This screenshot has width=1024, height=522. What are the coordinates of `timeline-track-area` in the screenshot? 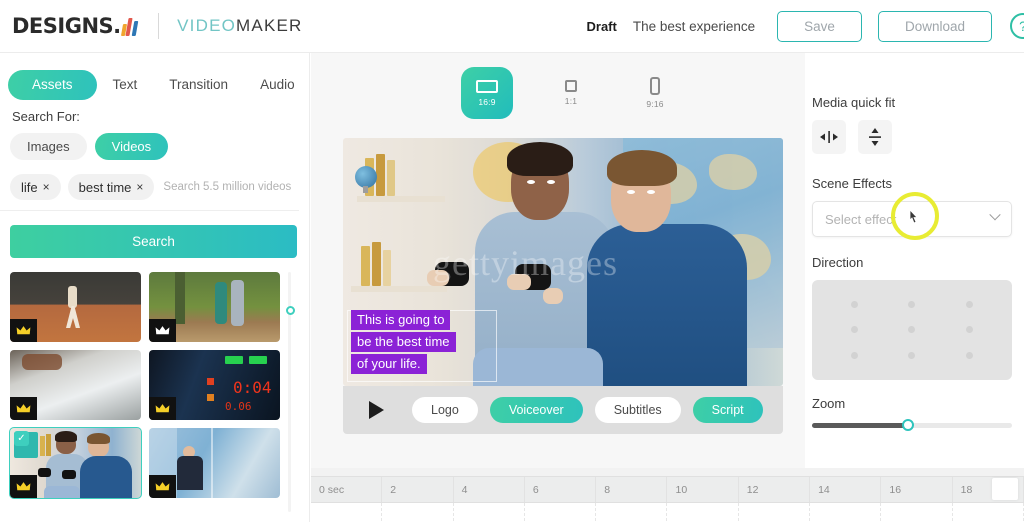 It's located at (667, 512).